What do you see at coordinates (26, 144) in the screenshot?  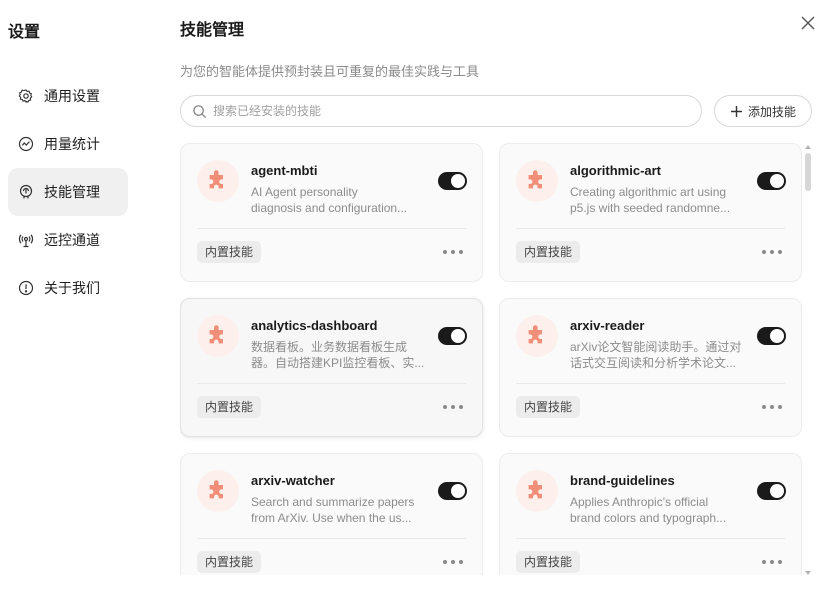 I see `chart-icon` at bounding box center [26, 144].